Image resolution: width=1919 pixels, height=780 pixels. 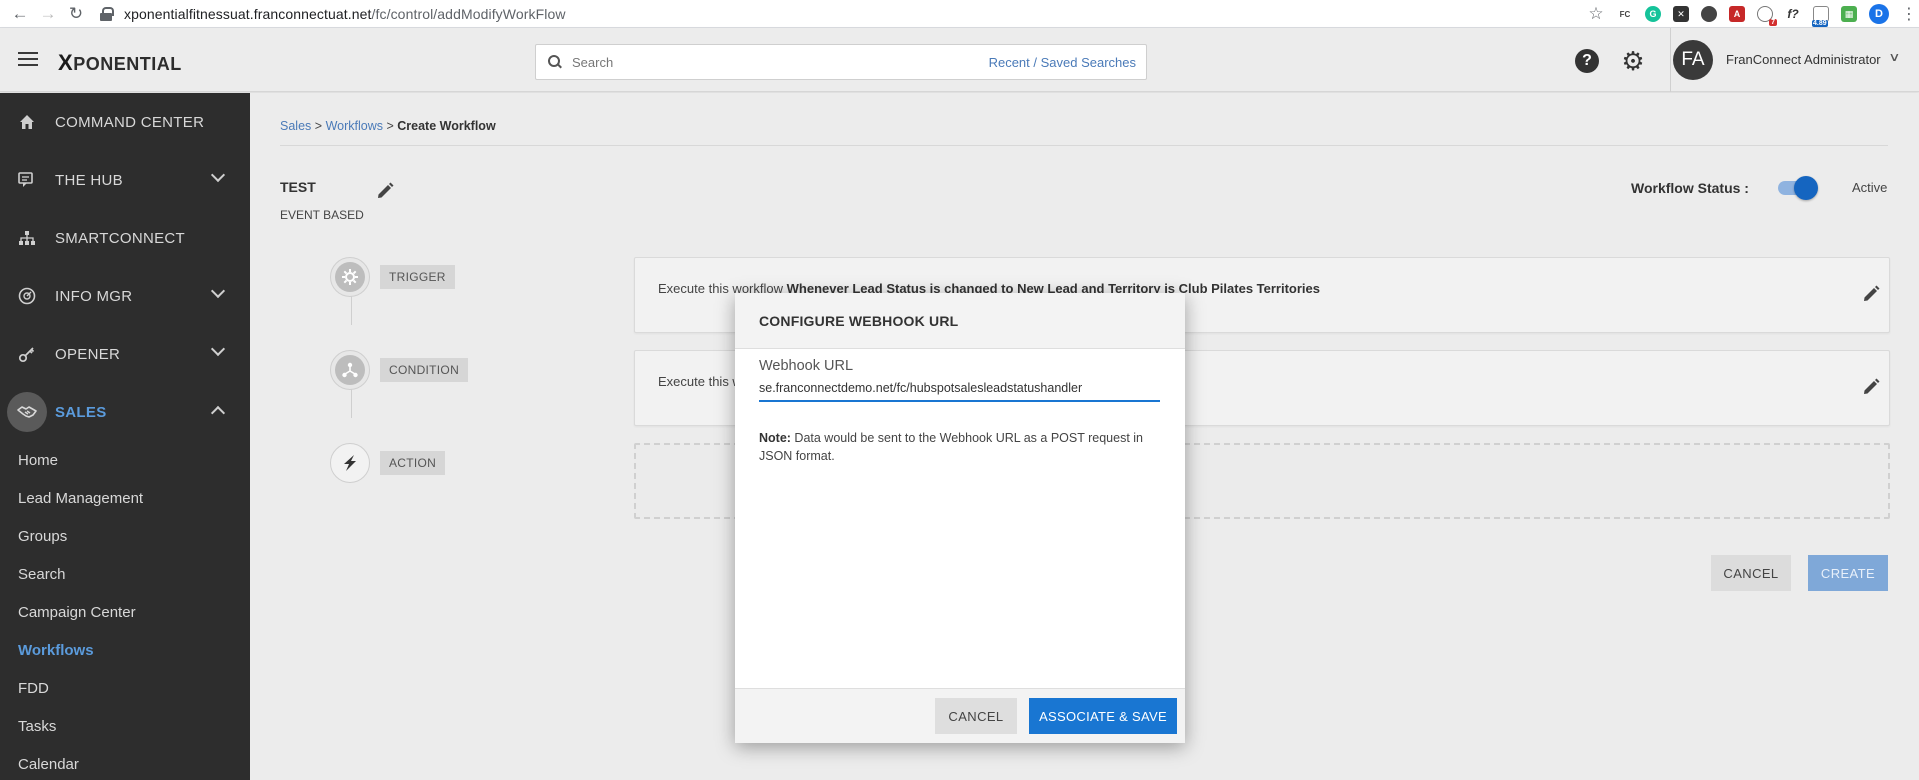 I want to click on sidebar-subitem-calendar: Calendar, so click(x=125, y=762).